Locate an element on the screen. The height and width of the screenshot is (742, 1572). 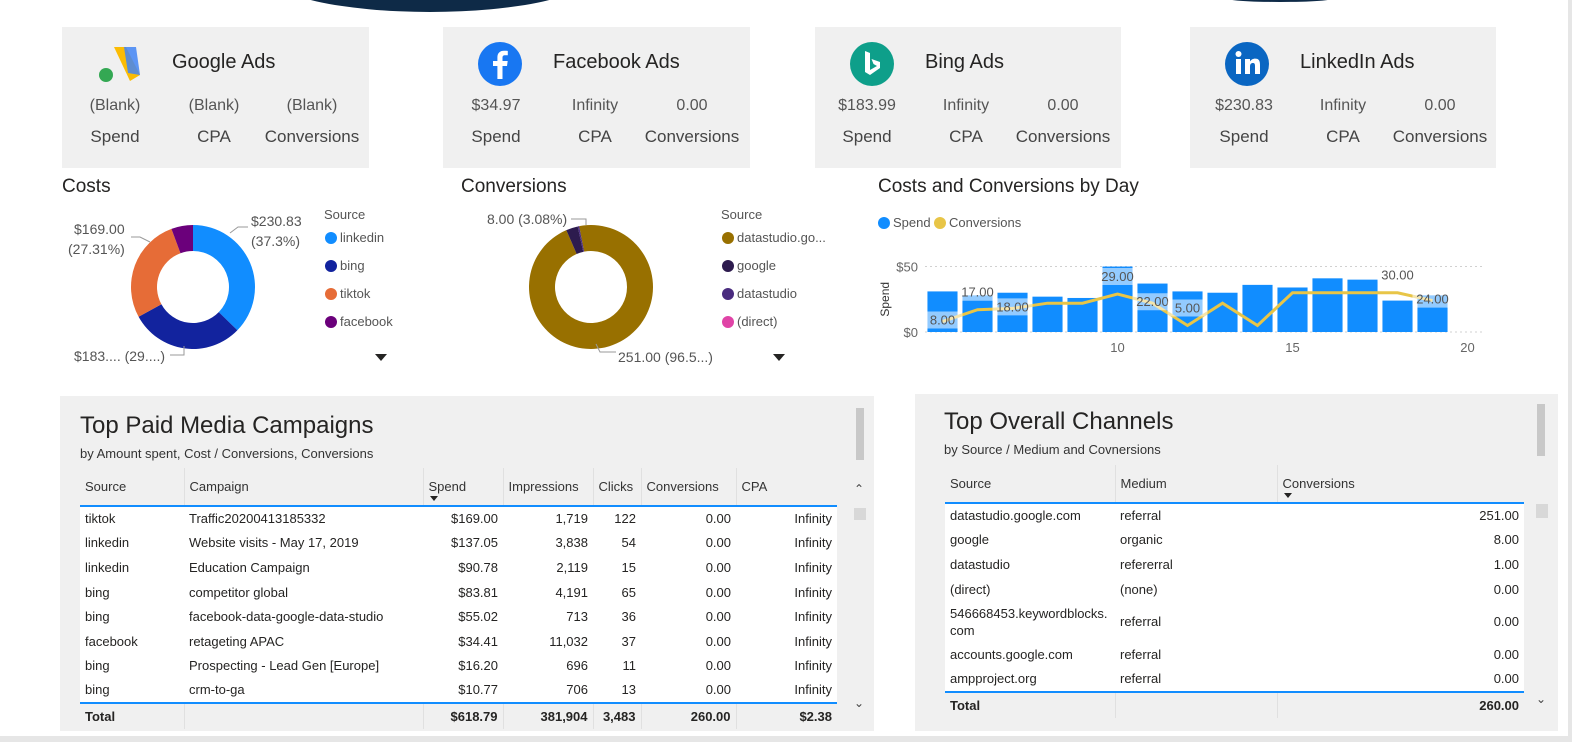
table-row: datastudio refererral 1.00 is located at coordinates (1234, 564).